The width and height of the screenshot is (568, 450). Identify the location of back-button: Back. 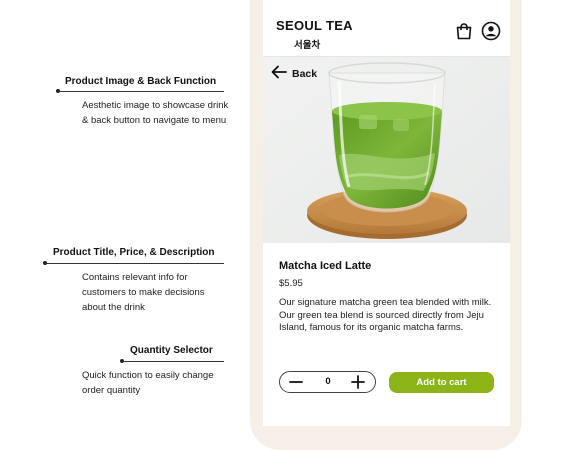
(294, 73).